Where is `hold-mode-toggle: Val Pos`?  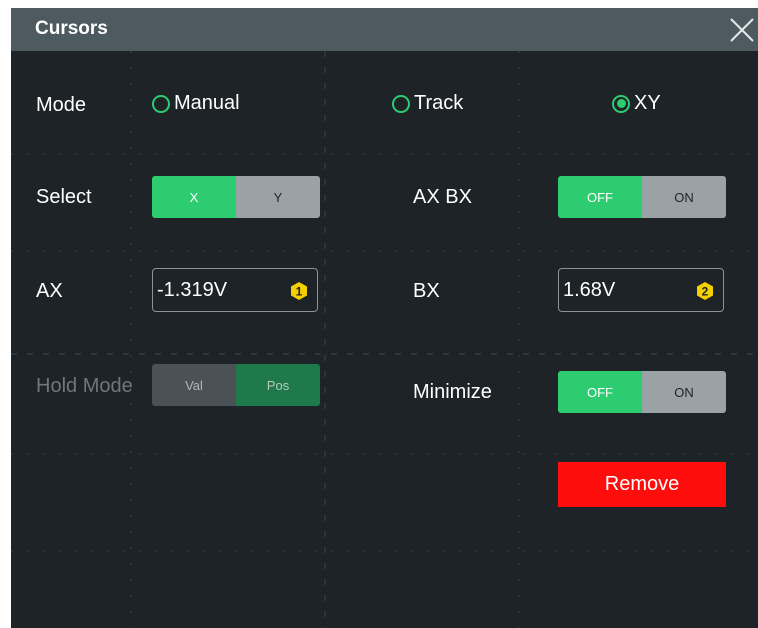 hold-mode-toggle: Val Pos is located at coordinates (236, 385).